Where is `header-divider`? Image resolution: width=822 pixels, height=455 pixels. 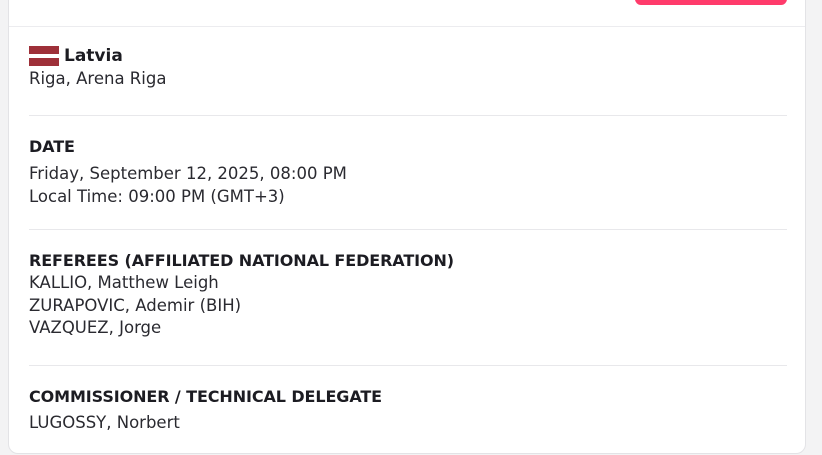 header-divider is located at coordinates (407, 26).